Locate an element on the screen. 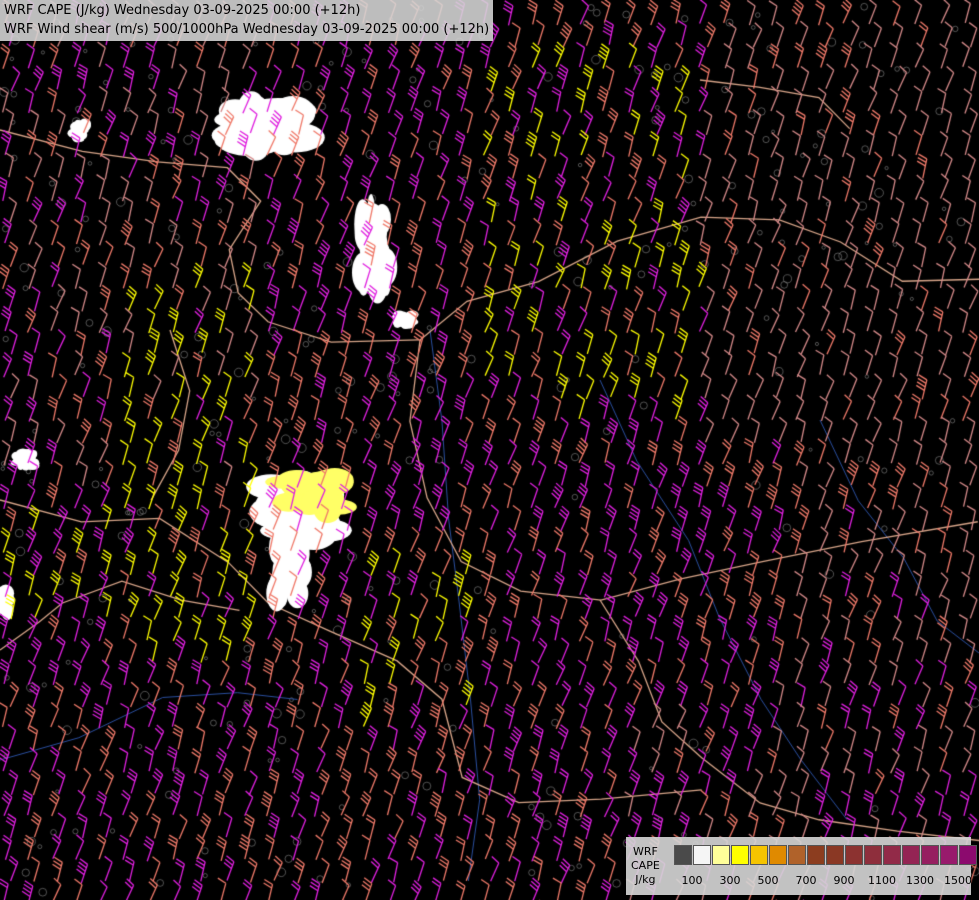  legend-title-line-2: CAPE is located at coordinates (645, 865).